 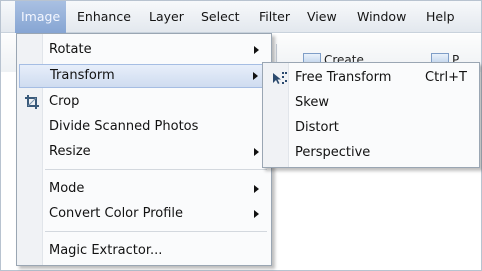 I want to click on menu-item-label: Resize, so click(x=70, y=151).